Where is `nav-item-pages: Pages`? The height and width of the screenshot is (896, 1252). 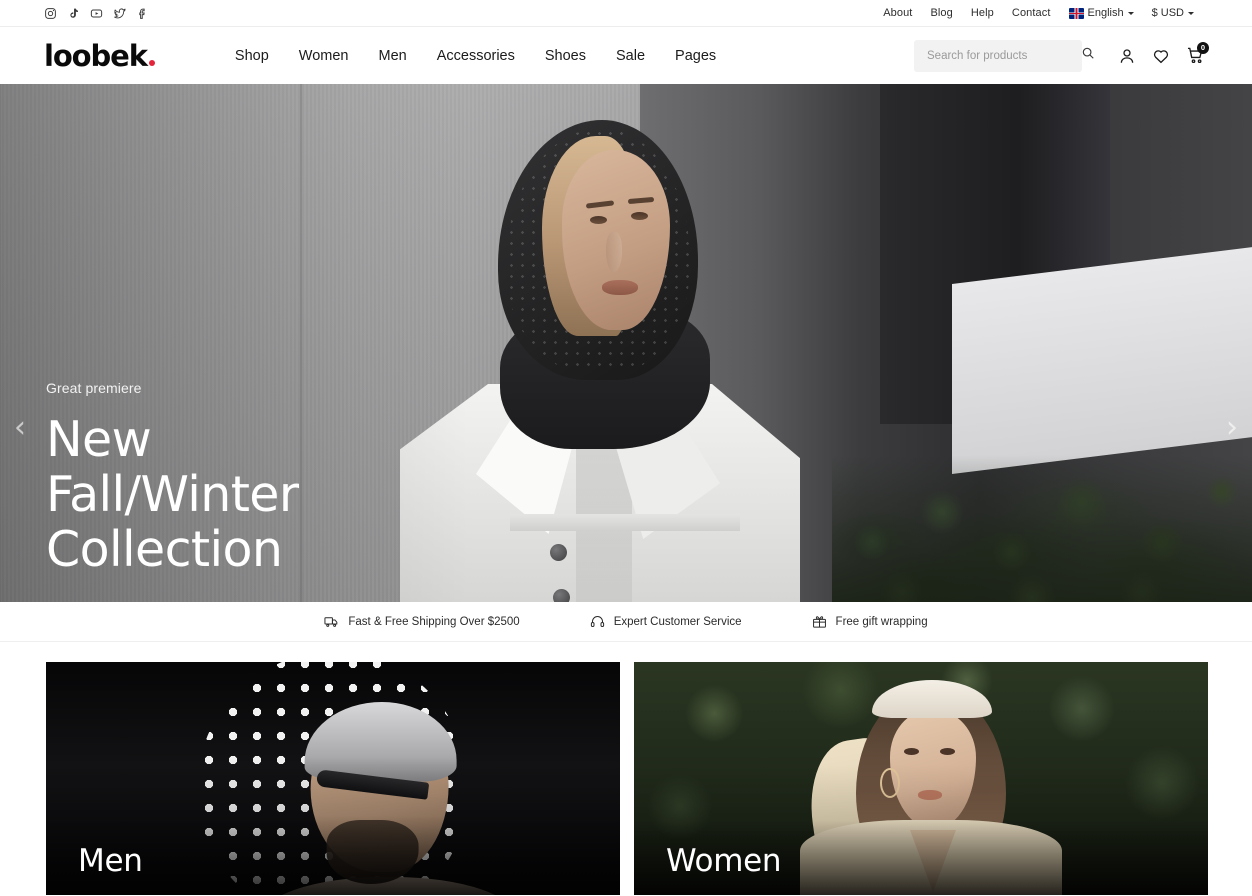 nav-item-pages: Pages is located at coordinates (695, 56).